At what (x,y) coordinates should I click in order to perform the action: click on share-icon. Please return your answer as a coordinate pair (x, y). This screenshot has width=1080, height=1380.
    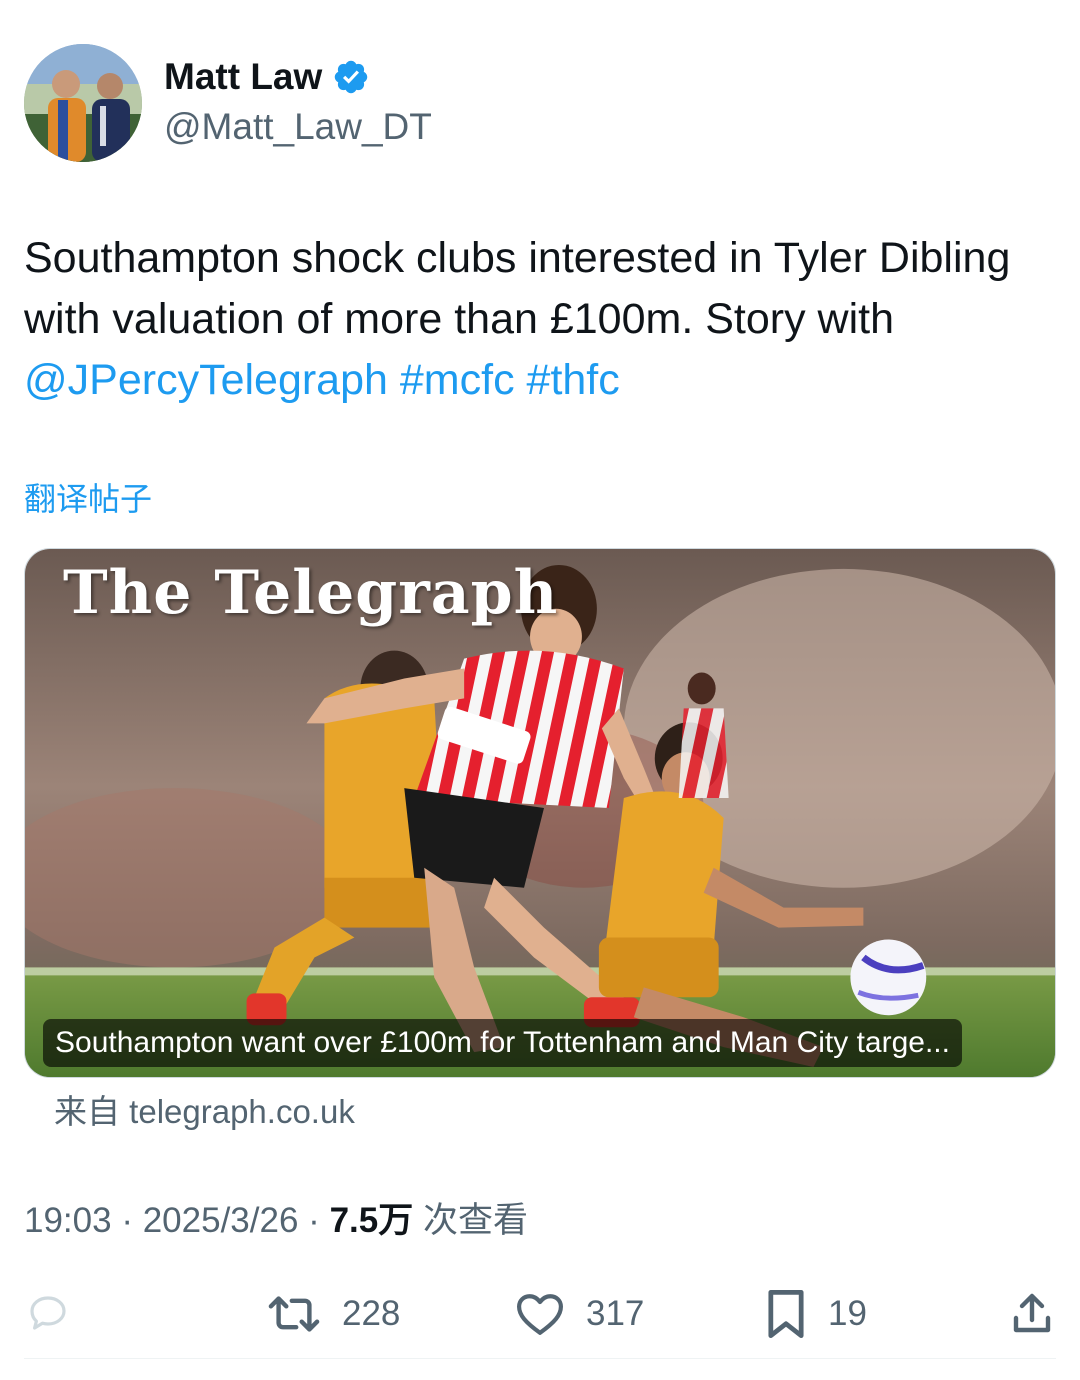
    Looking at the image, I should click on (1032, 1313).